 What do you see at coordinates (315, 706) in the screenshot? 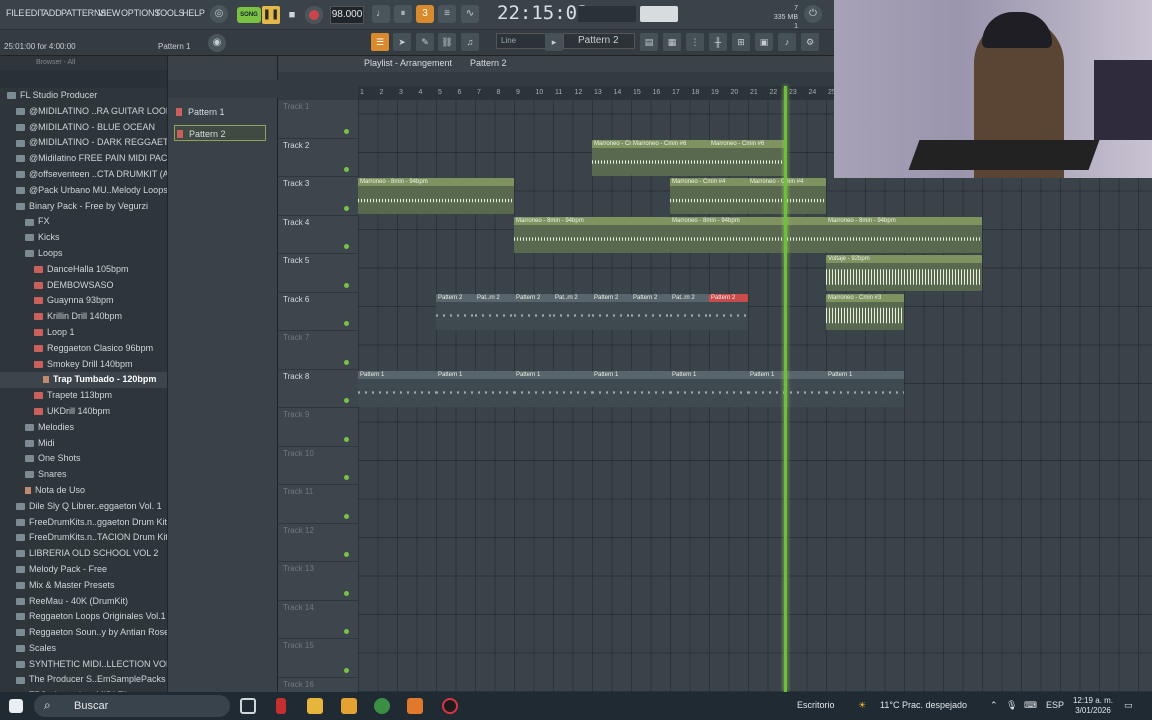
I see `file-explorer-icon` at bounding box center [315, 706].